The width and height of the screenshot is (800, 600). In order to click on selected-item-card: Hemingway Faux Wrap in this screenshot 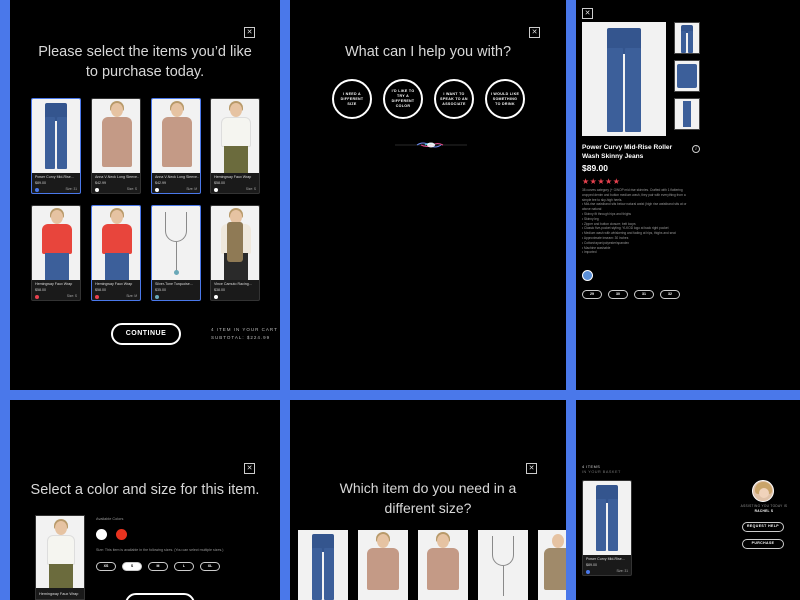, I will do `click(60, 557)`.